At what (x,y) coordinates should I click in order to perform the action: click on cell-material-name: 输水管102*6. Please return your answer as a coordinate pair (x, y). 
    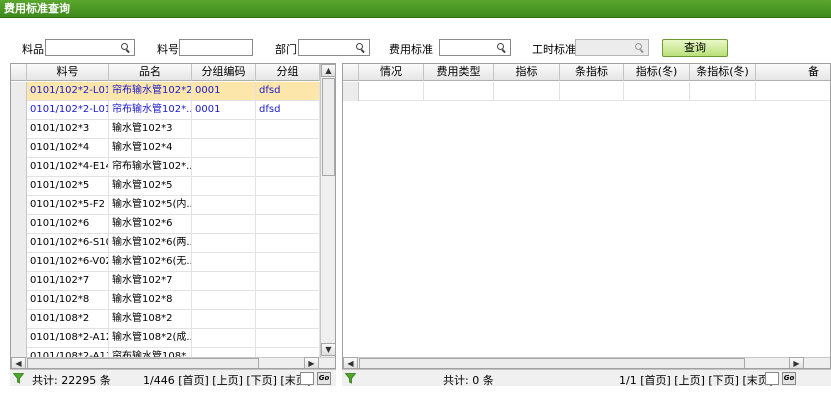
    Looking at the image, I should click on (150, 224).